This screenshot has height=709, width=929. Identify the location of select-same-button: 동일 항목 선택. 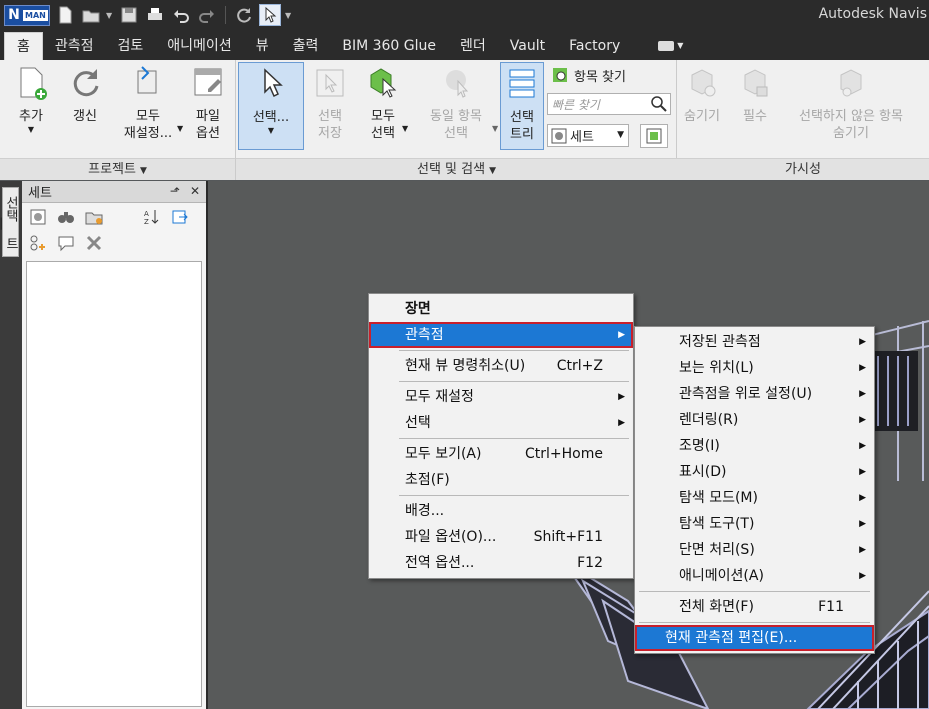
(456, 102).